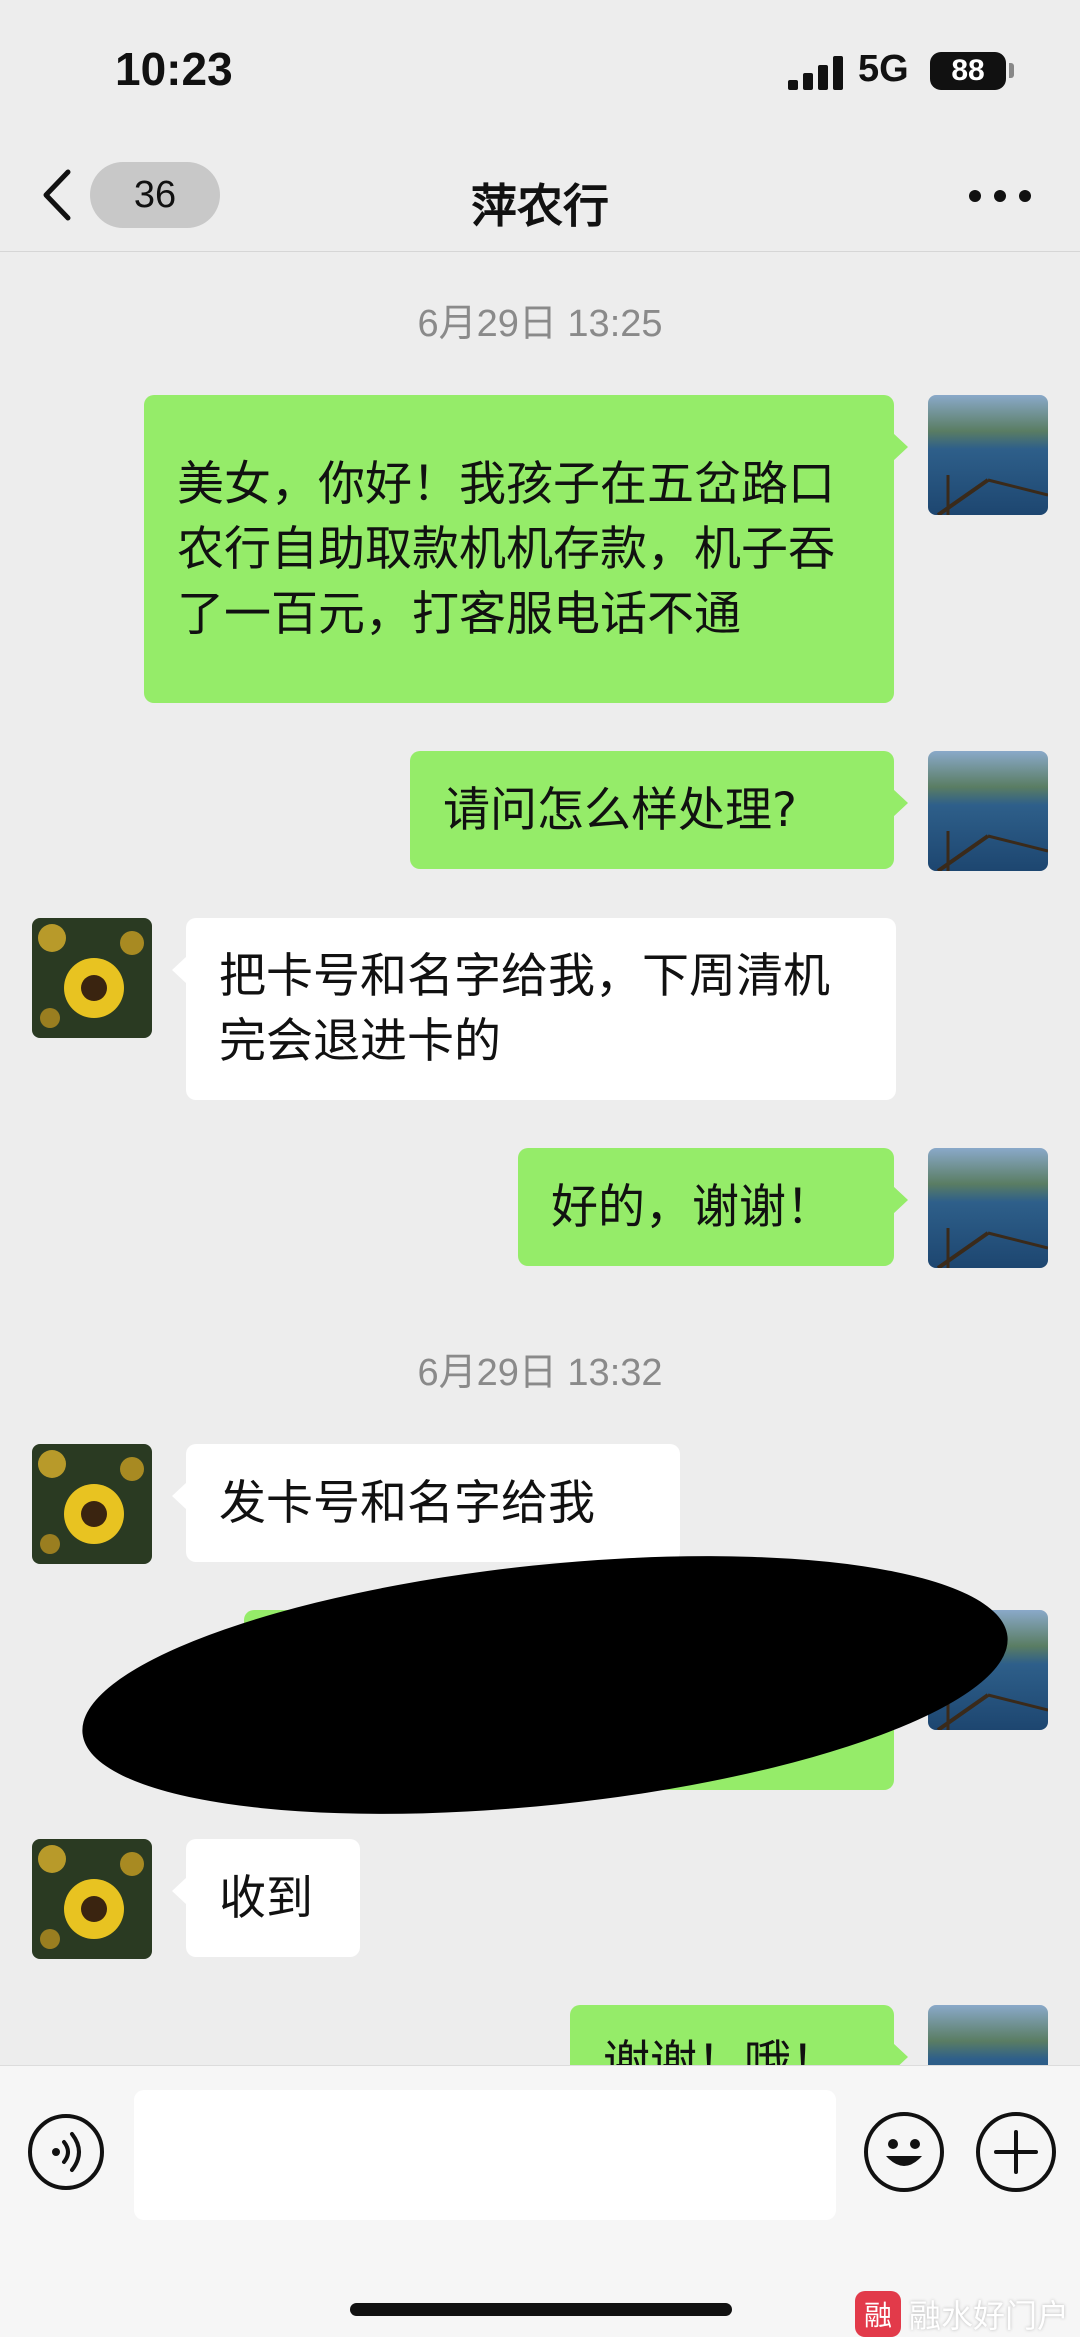  I want to click on message-bubble-sent: 请问怎么样处理?, so click(659, 810).